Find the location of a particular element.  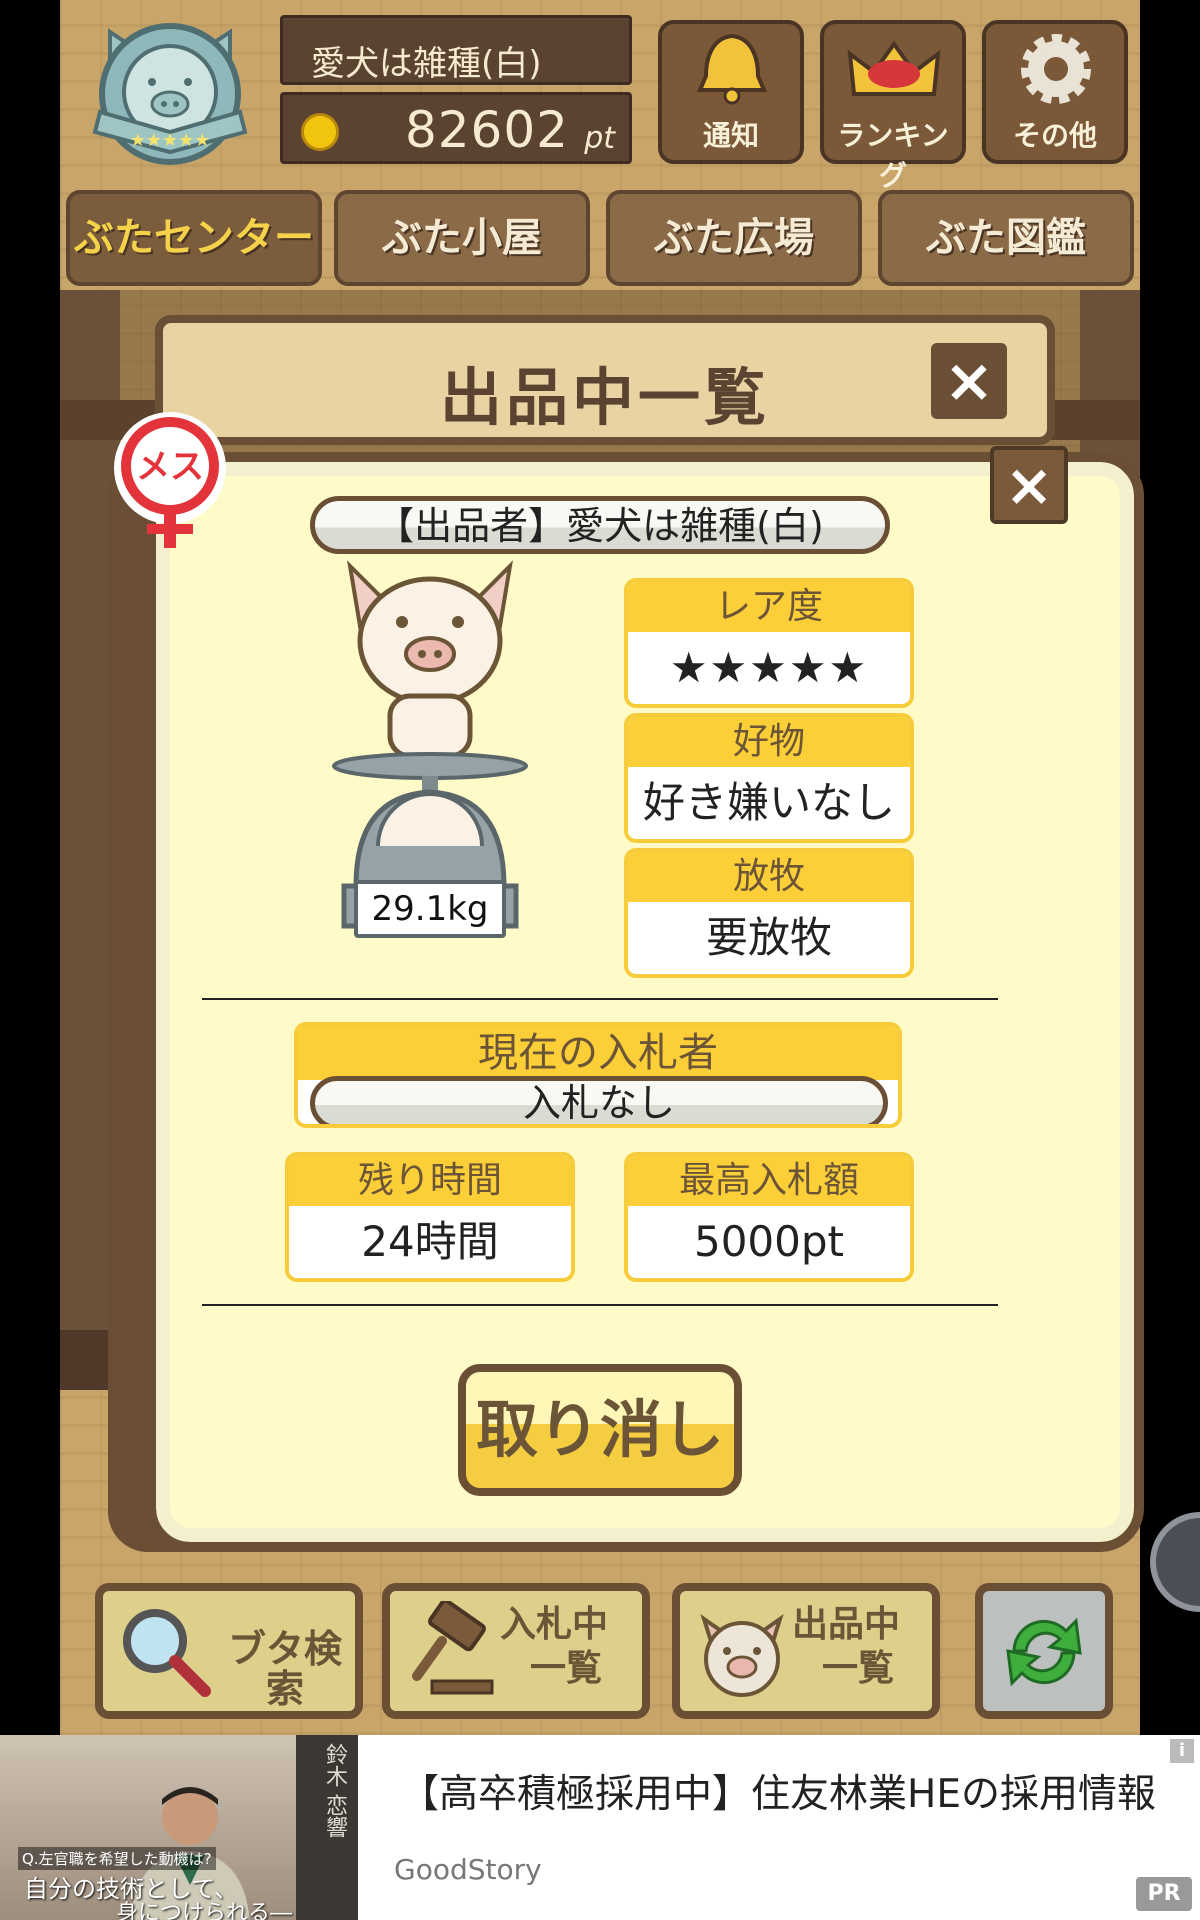

current-bidder-label: 現在の入札者 is located at coordinates (598, 1053).